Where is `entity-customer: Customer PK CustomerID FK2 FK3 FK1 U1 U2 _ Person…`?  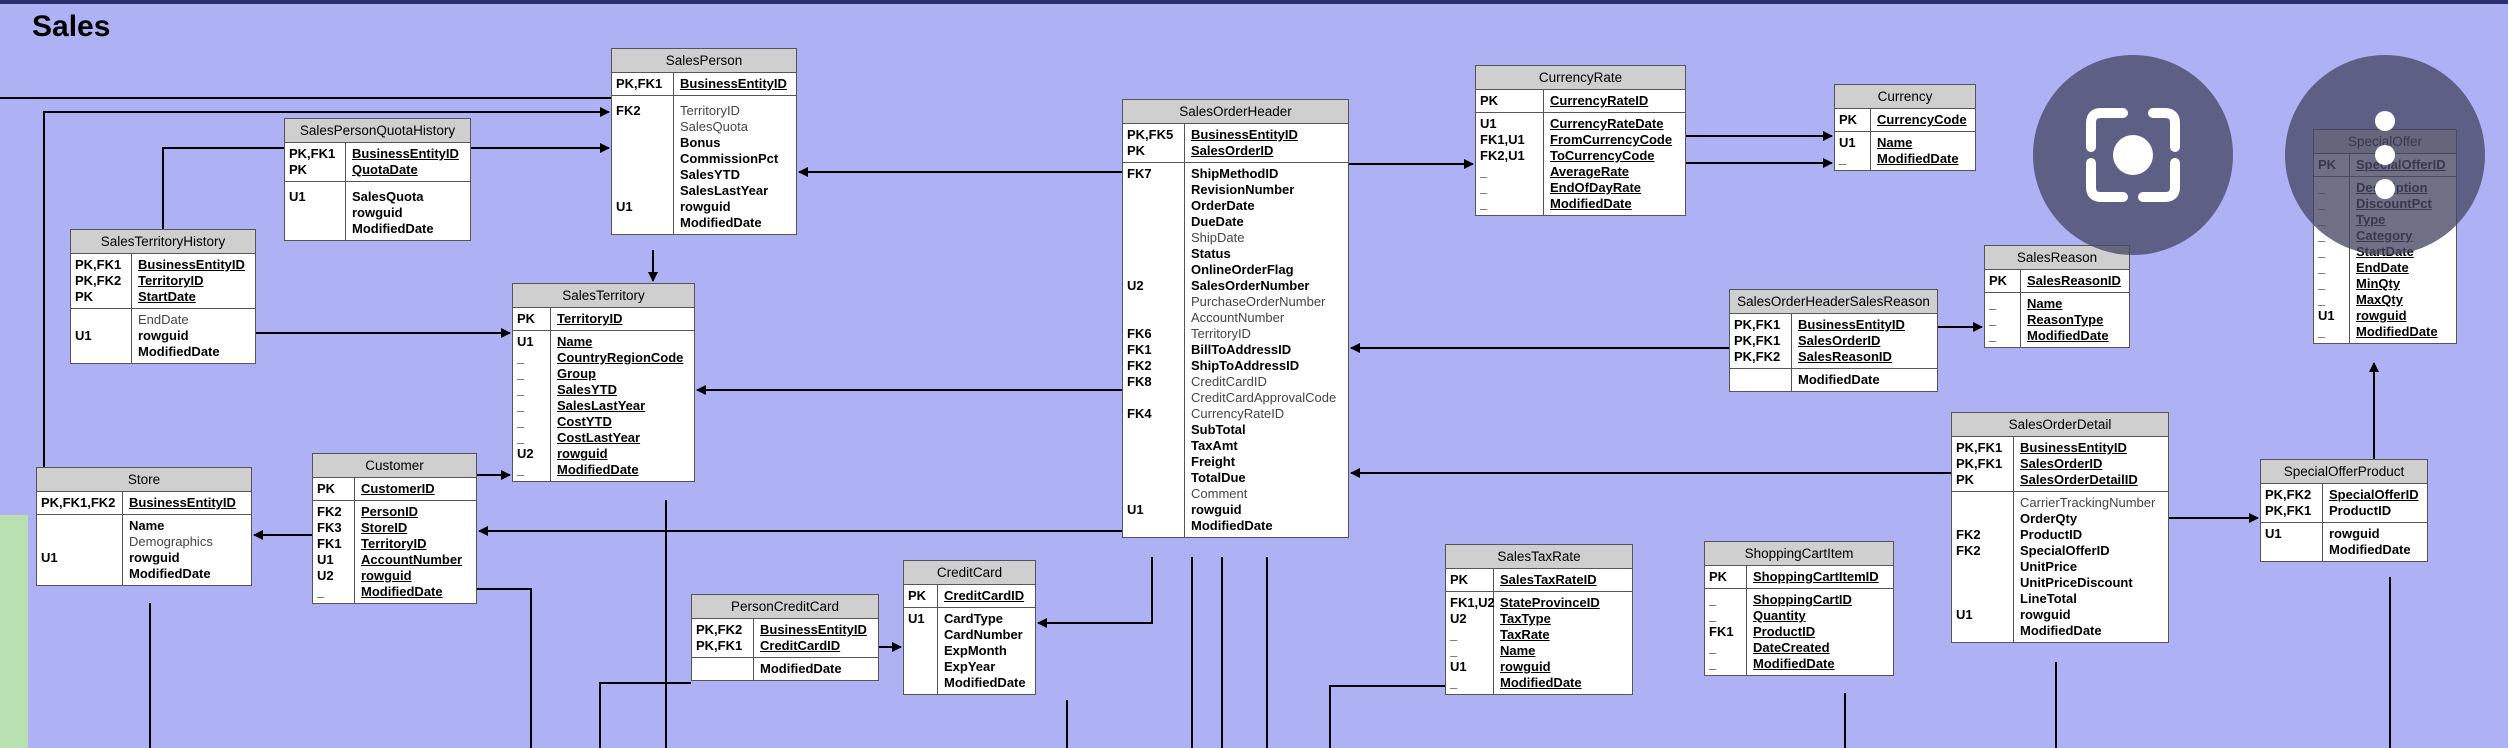
entity-customer: Customer PK CustomerID FK2 FK3 FK1 U1 U2 _ Person… is located at coordinates (394, 528).